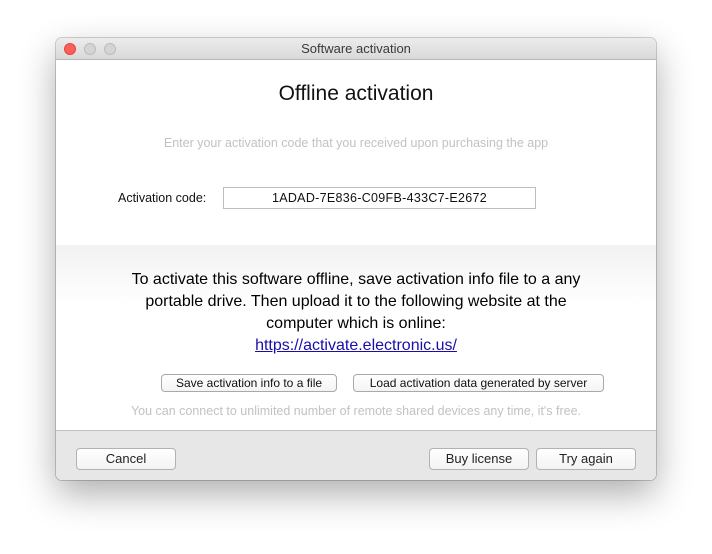 Image resolution: width=712 pixels, height=554 pixels. What do you see at coordinates (356, 345) in the screenshot?
I see `activation-website-link: https://activate.electronic.us/` at bounding box center [356, 345].